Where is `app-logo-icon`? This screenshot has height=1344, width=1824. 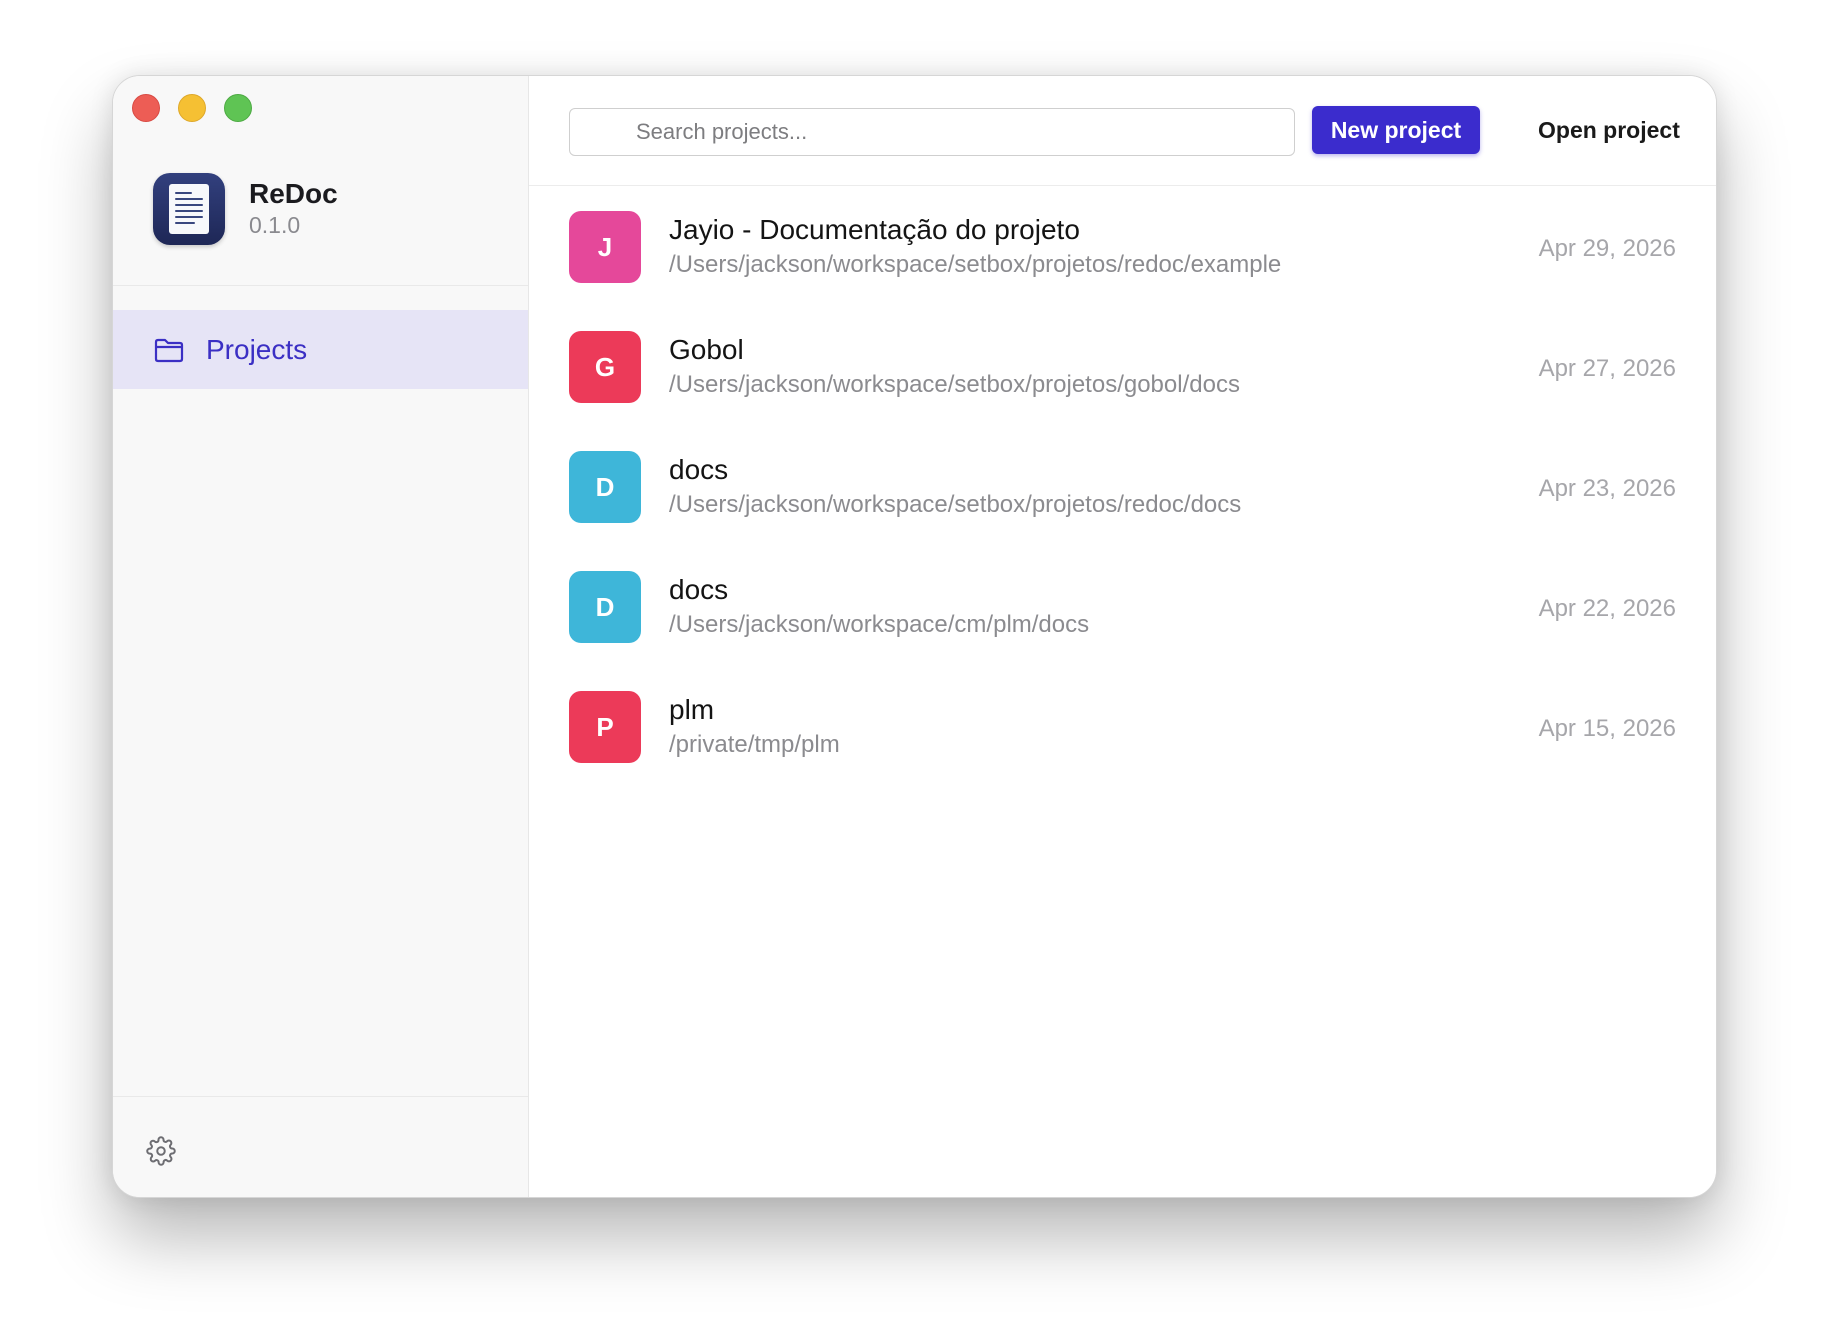 app-logo-icon is located at coordinates (189, 209).